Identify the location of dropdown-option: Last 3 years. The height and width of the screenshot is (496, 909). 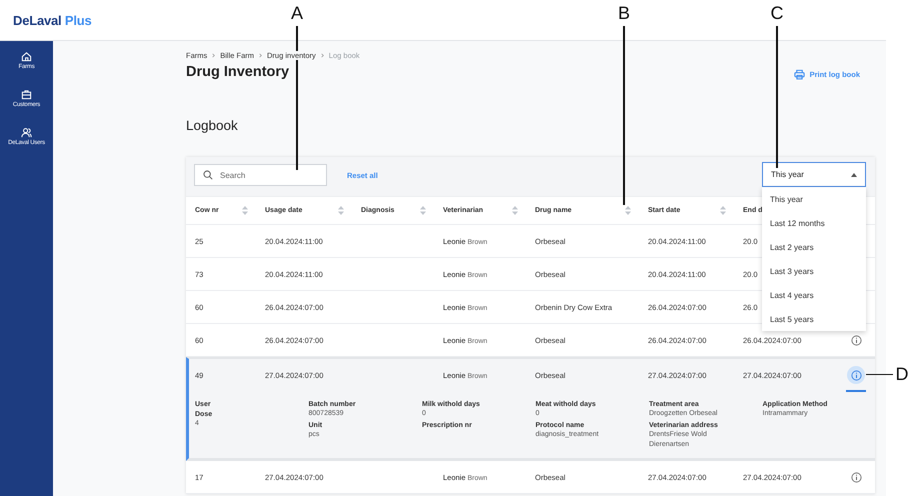
(814, 271).